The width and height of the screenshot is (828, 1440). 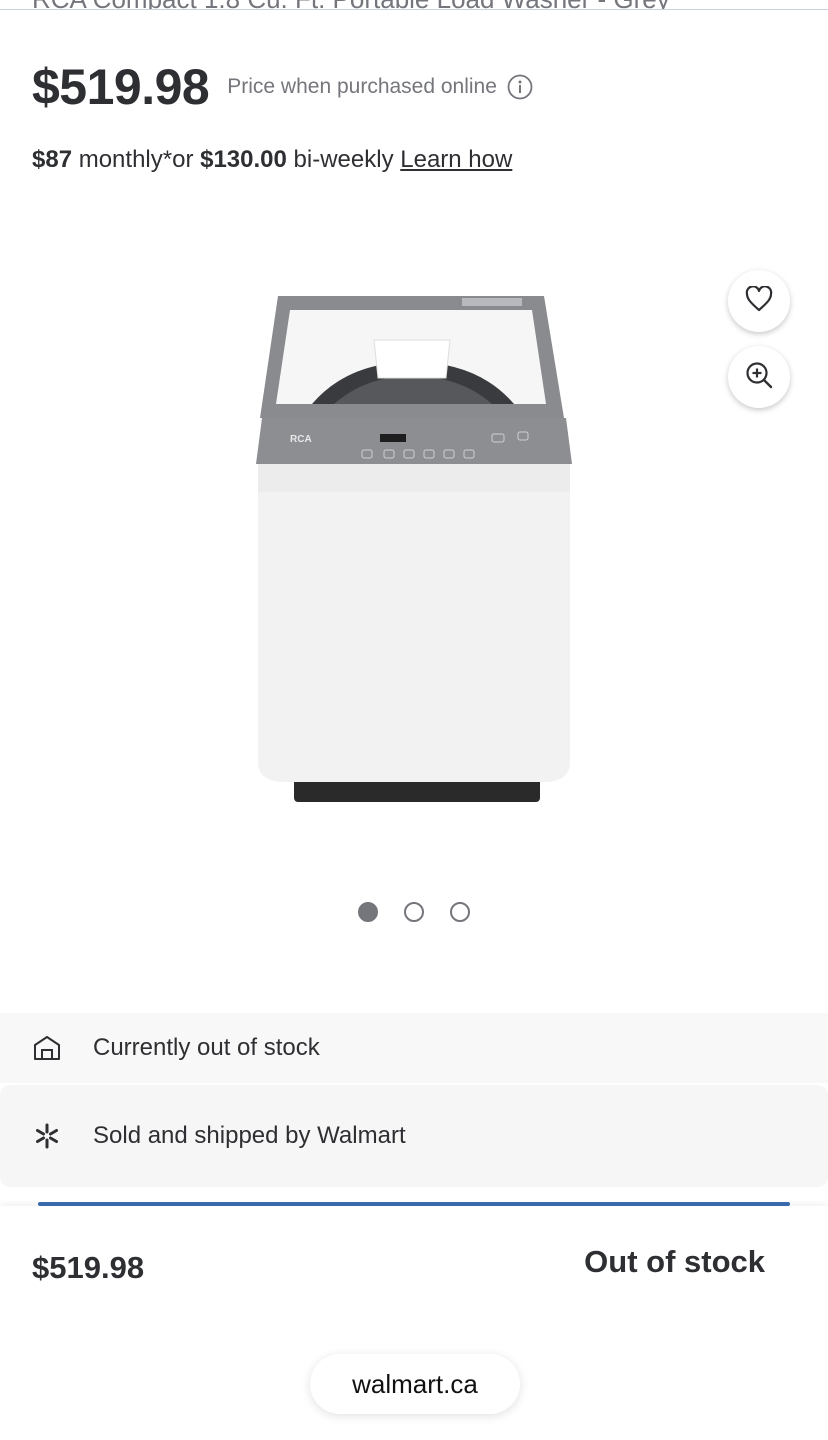 I want to click on heart-icon, so click(x=759, y=300).